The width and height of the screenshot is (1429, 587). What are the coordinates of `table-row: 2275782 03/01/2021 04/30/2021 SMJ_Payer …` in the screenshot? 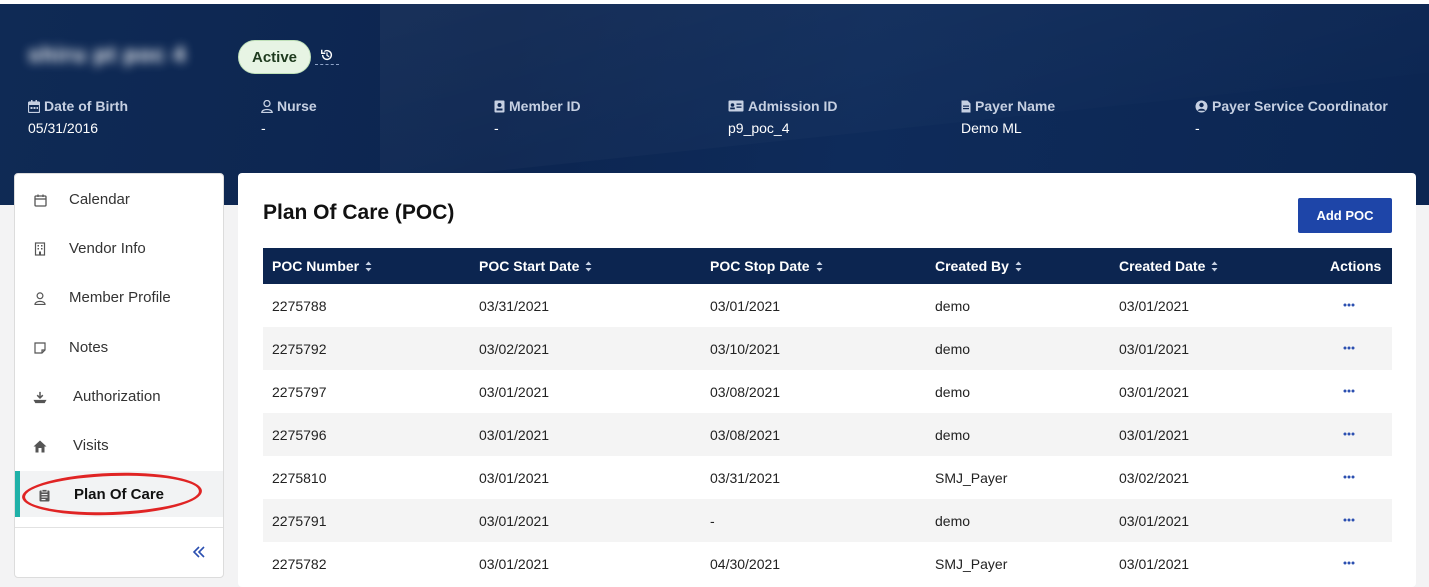 It's located at (827, 563).